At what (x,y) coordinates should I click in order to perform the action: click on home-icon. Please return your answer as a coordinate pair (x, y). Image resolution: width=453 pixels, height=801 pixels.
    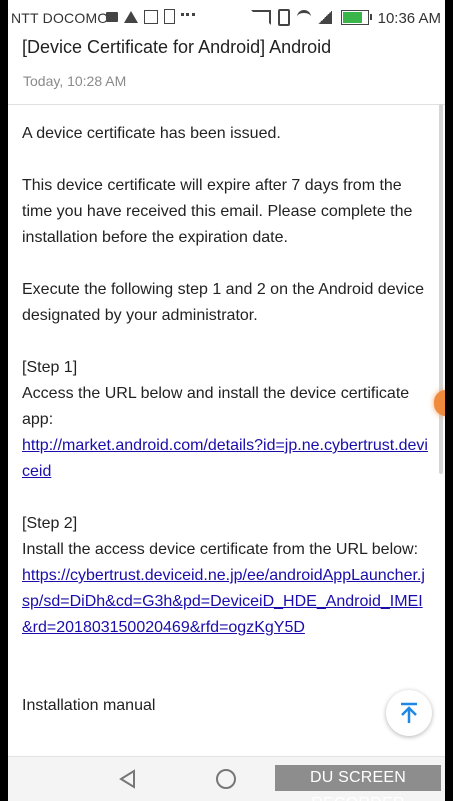
    Looking at the image, I should click on (226, 779).